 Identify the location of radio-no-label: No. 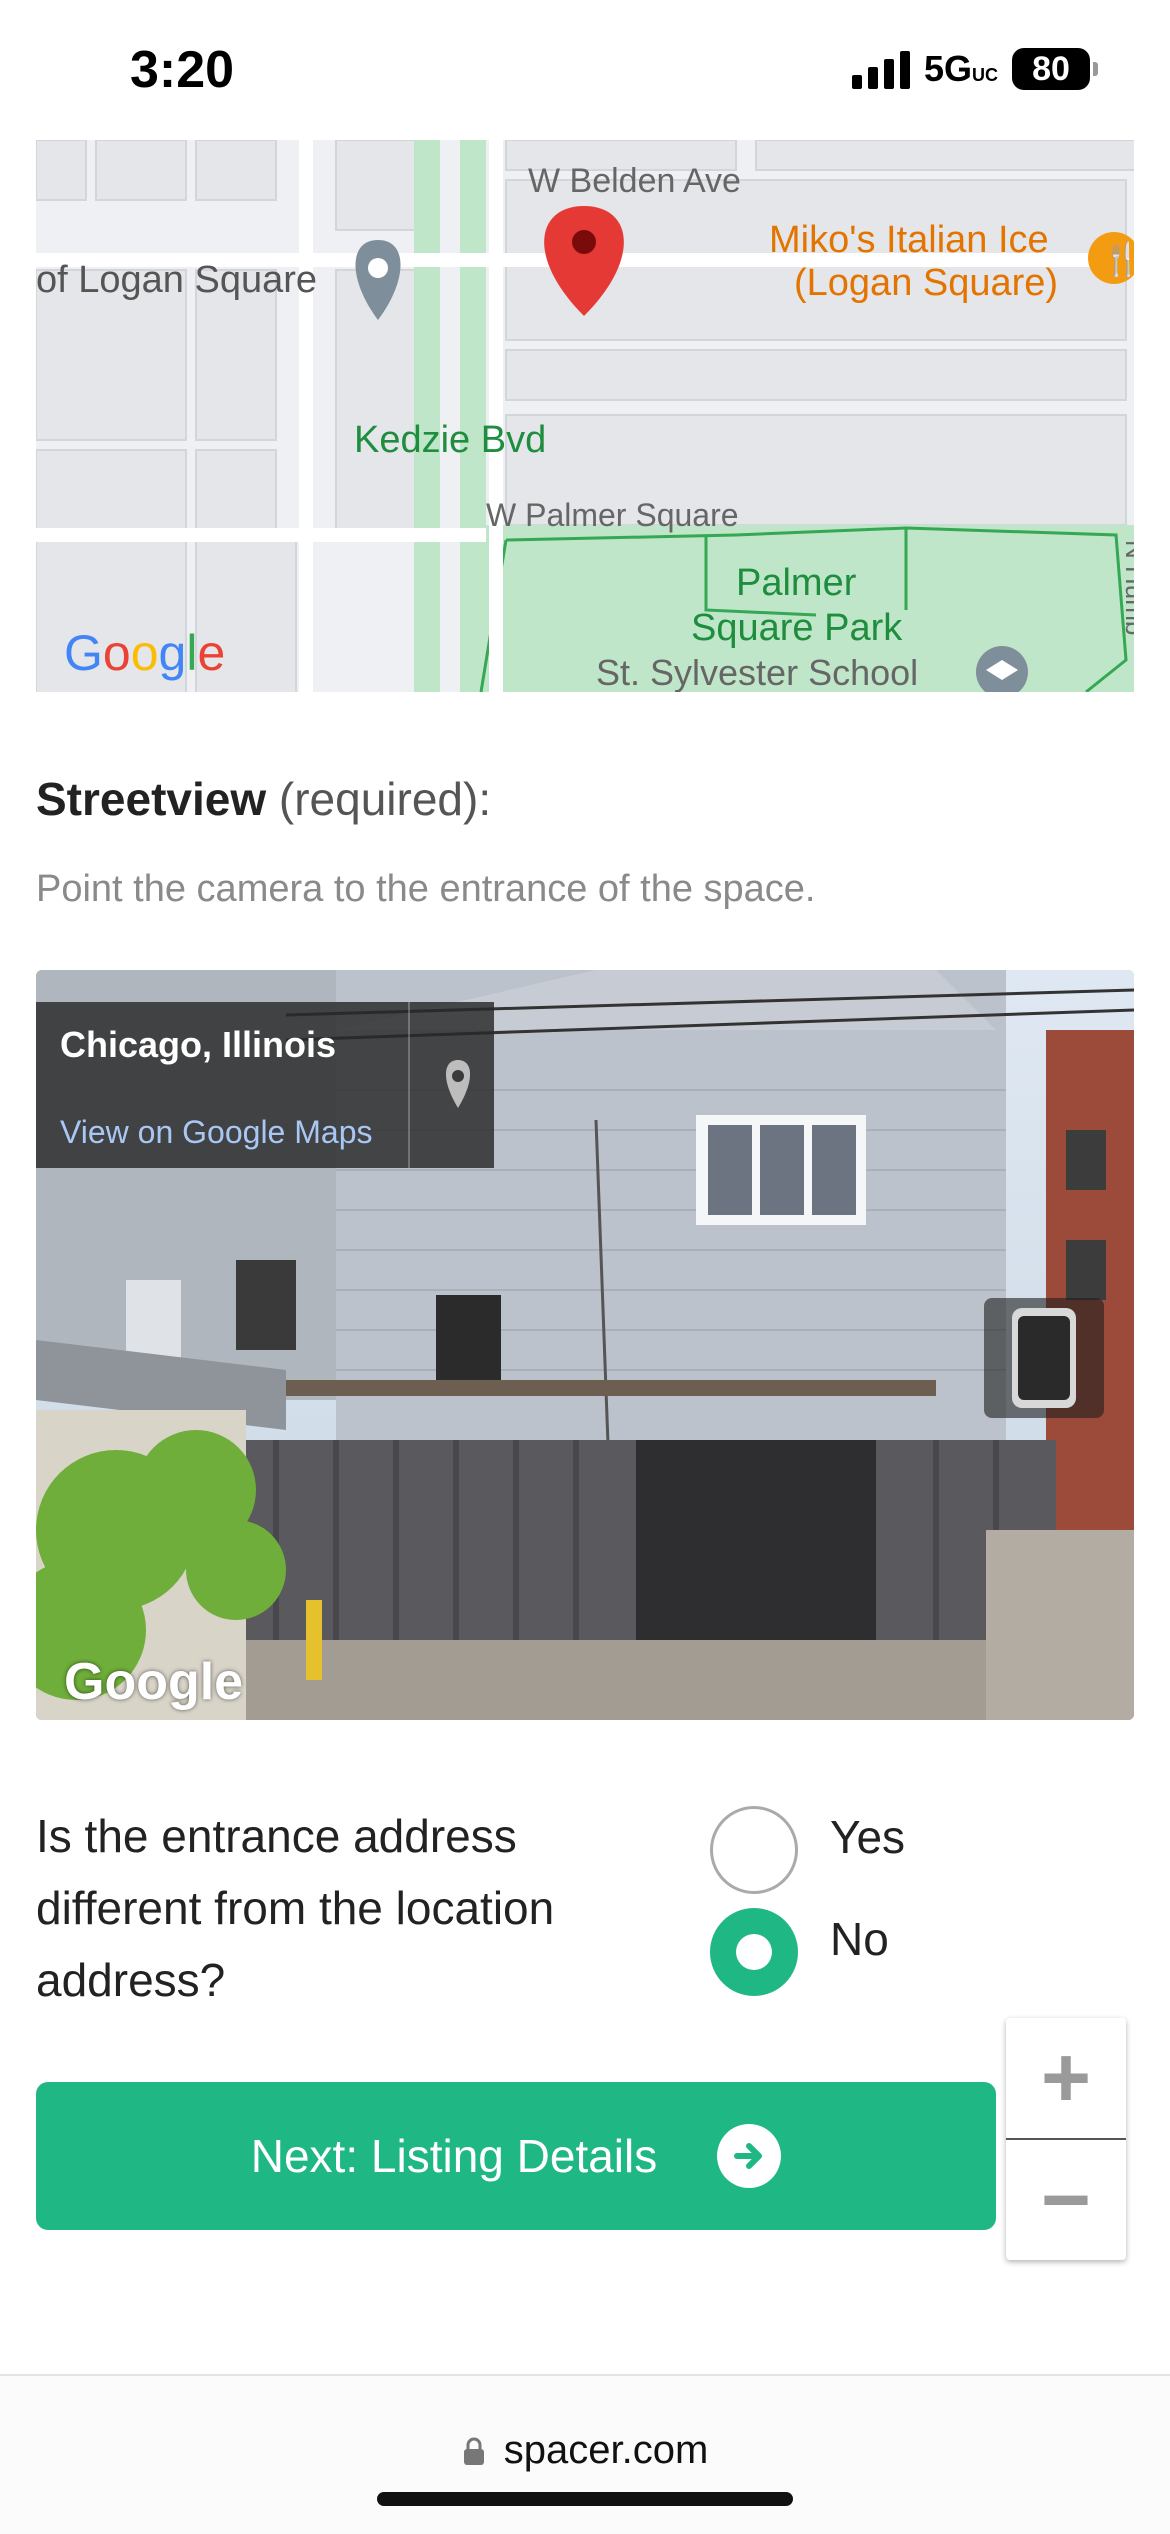
(859, 1939).